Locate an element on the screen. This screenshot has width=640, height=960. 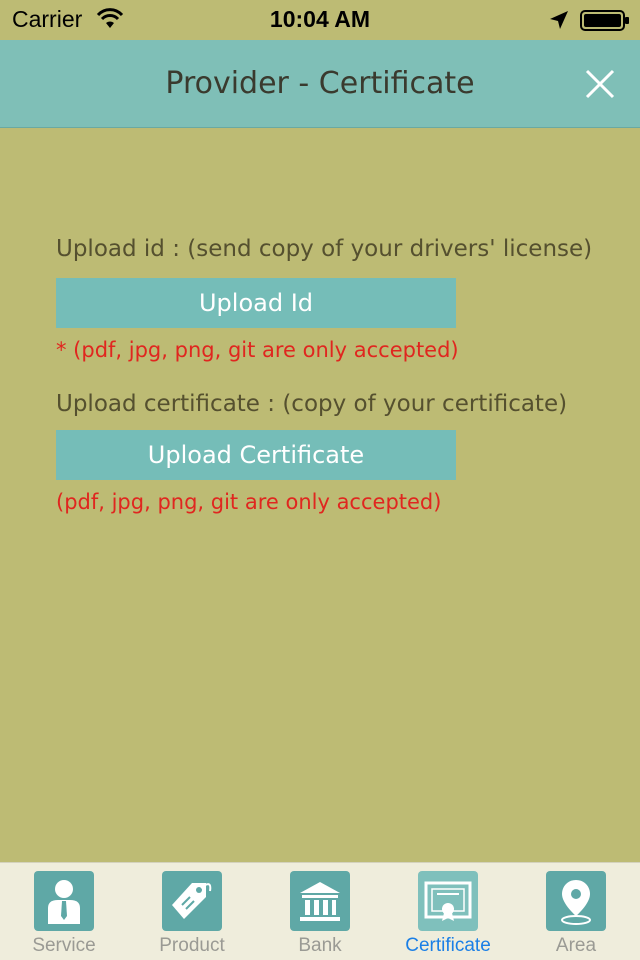
certificate-icon is located at coordinates (448, 901).